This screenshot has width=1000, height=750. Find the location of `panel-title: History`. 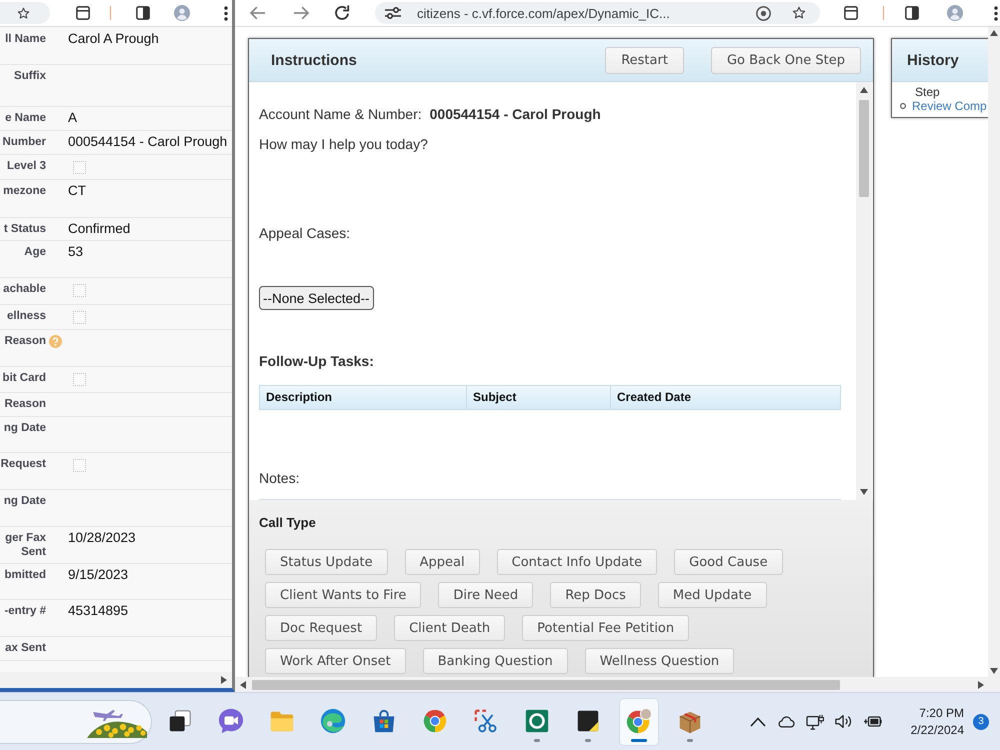

panel-title: History is located at coordinates (933, 60).